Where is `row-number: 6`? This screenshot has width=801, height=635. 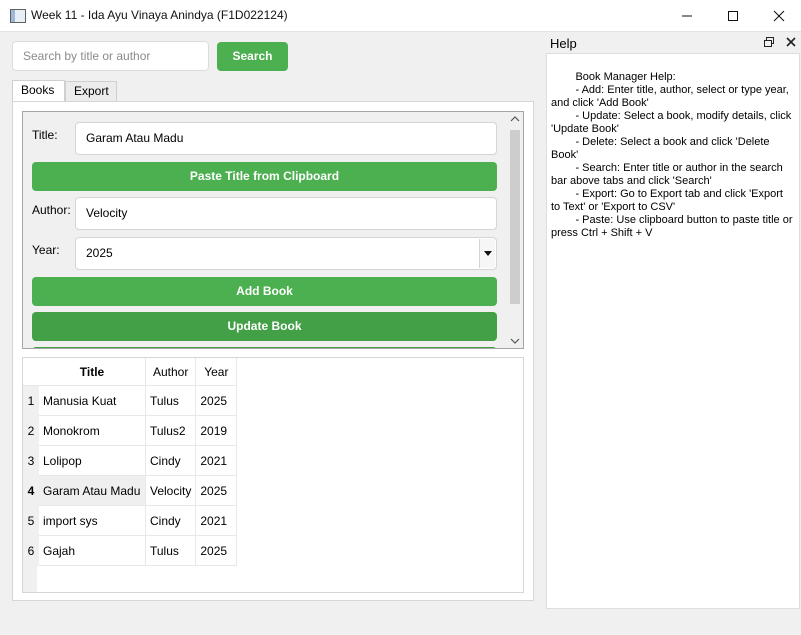
row-number: 6 is located at coordinates (31, 550).